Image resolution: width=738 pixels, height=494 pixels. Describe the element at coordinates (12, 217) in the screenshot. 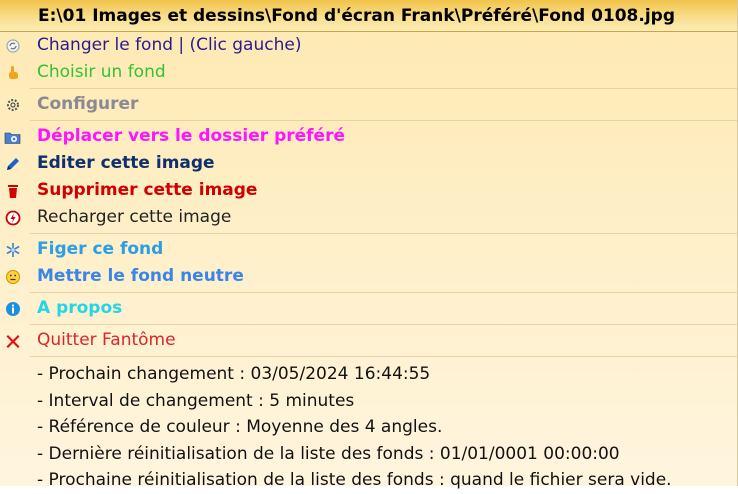

I see `reload-icon` at that location.